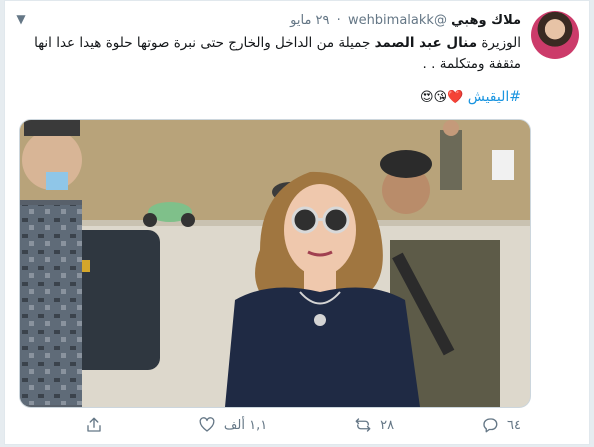  Describe the element at coordinates (397, 20) in the screenshot. I see `user-handle: @wehbimalakk` at that location.